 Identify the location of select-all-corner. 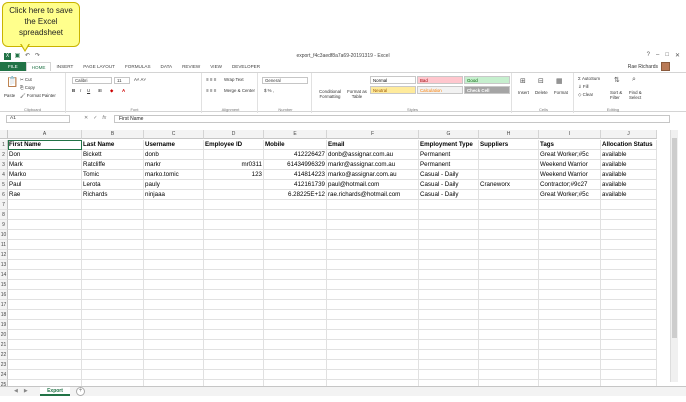
(4, 134).